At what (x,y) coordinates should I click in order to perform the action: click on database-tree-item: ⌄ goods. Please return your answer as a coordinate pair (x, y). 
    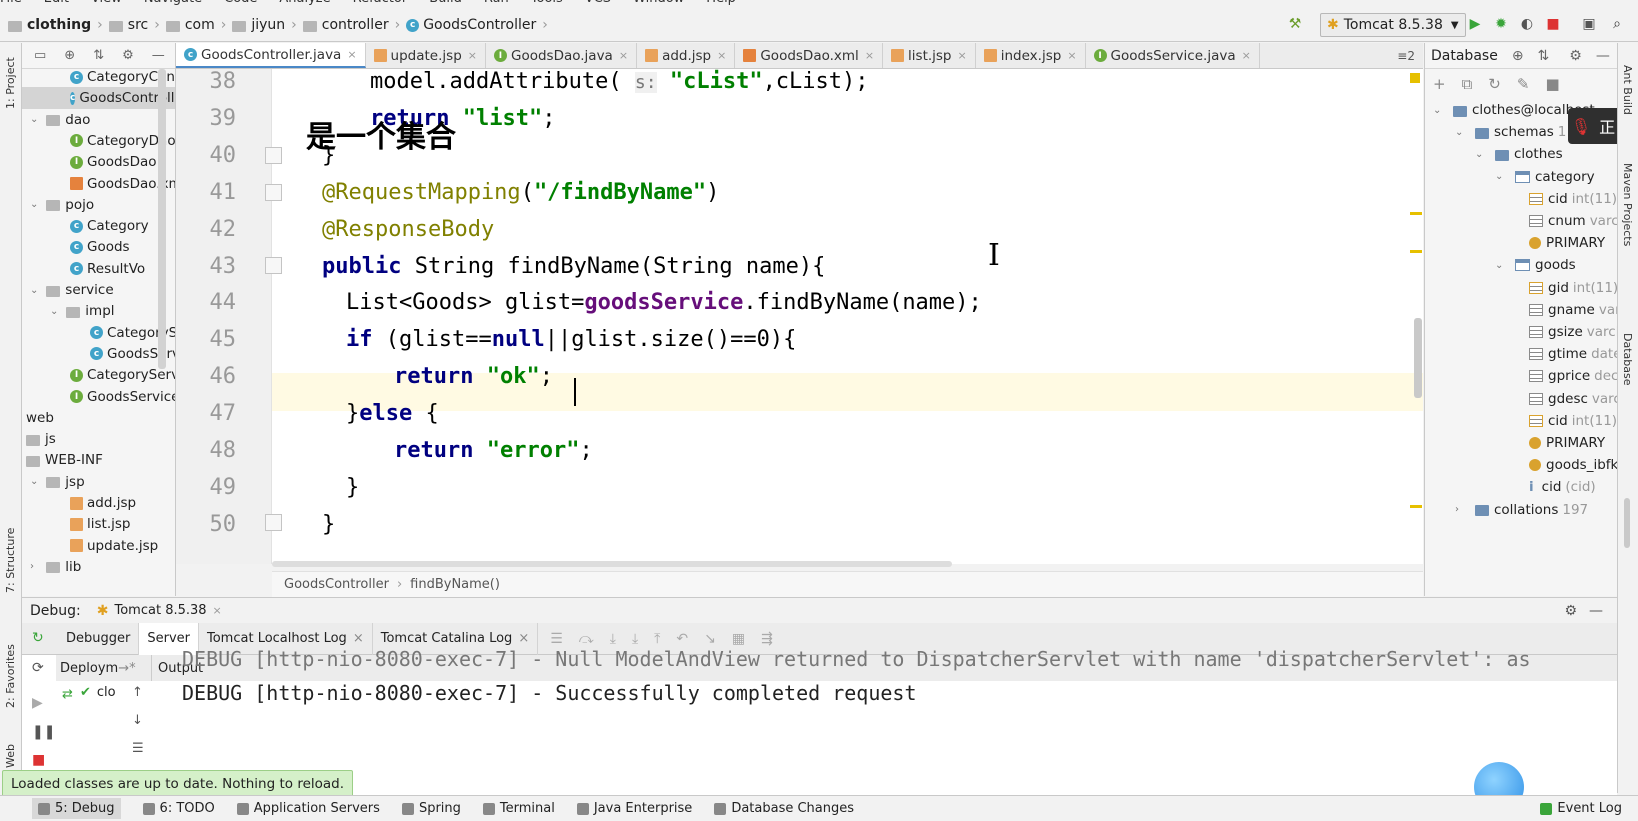
    Looking at the image, I should click on (1535, 265).